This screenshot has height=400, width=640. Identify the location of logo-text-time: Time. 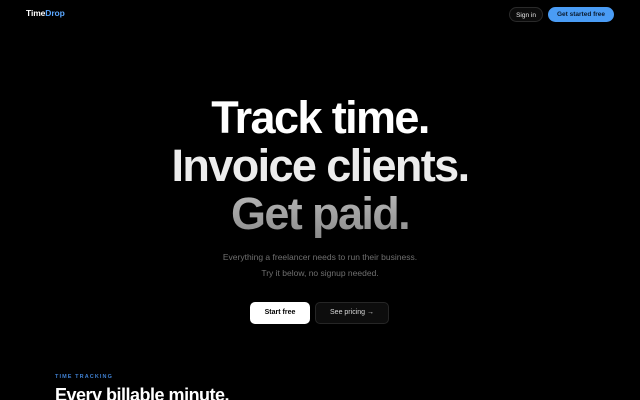
(36, 13).